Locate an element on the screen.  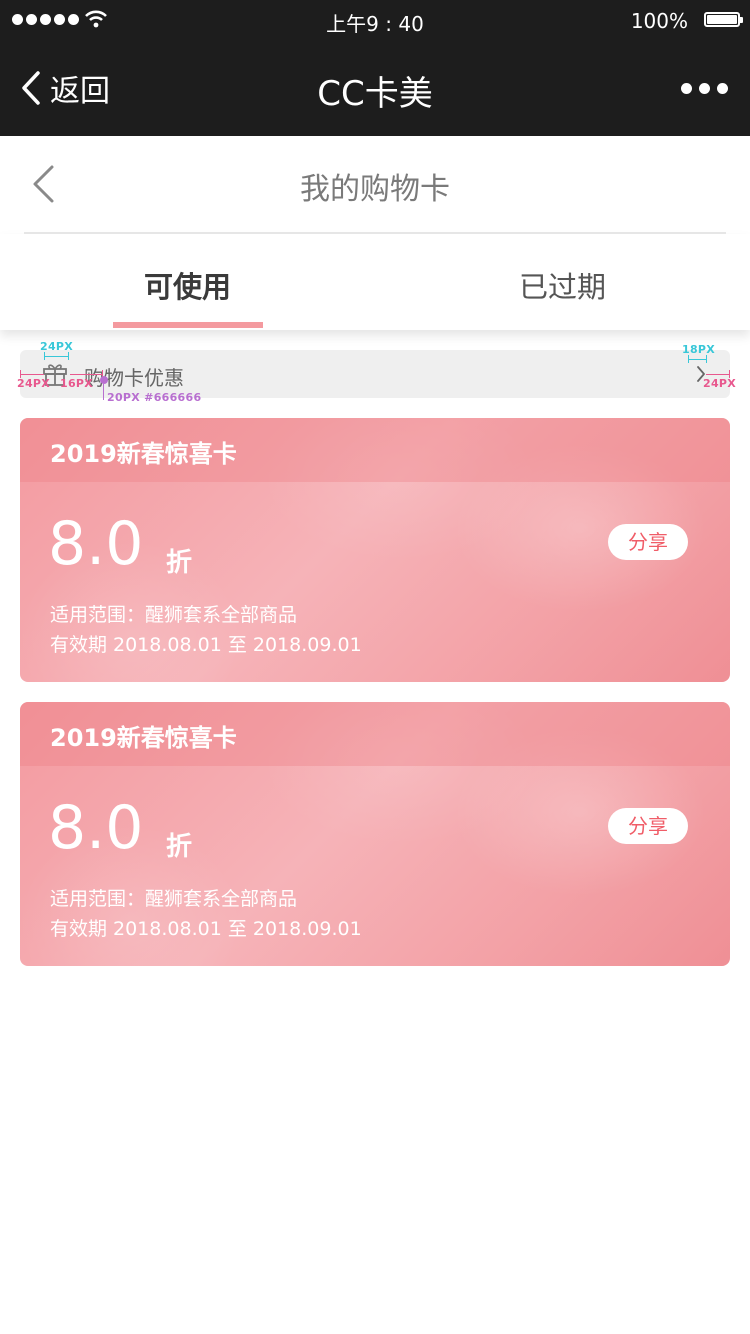
tab-available: 可使用 is located at coordinates (187, 285).